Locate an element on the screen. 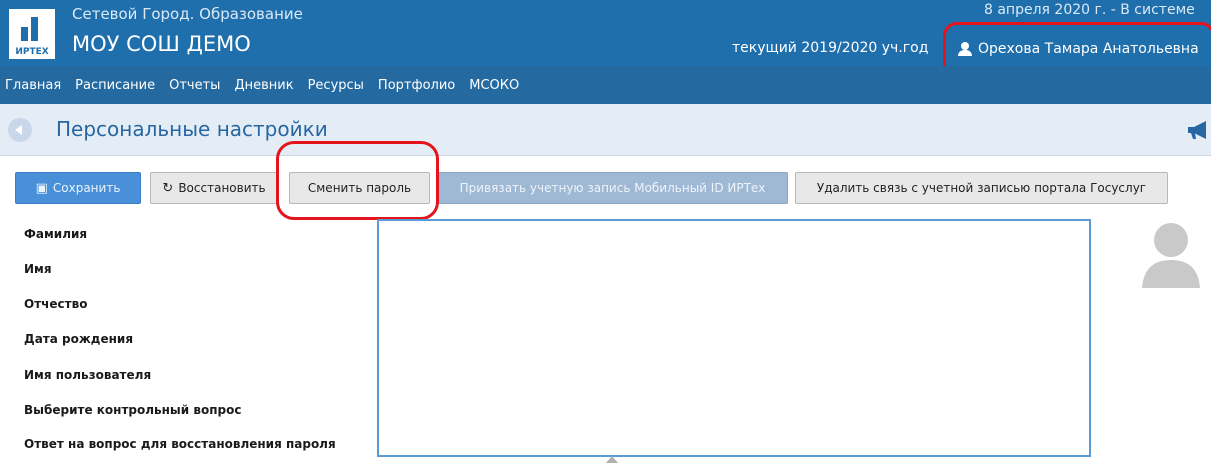 The height and width of the screenshot is (463, 1211). label-first-name: Имя is located at coordinates (38, 269).